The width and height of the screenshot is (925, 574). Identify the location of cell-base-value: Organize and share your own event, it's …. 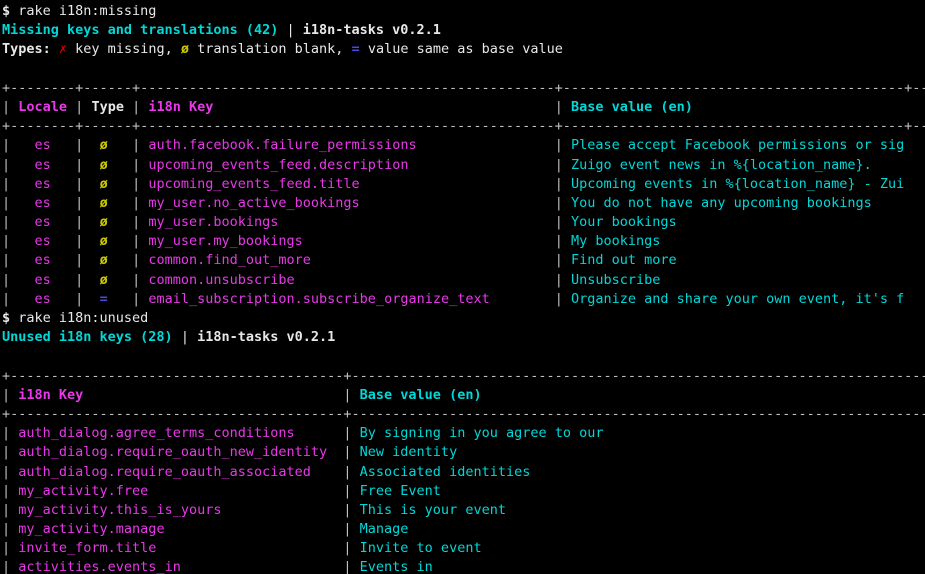
(733, 298).